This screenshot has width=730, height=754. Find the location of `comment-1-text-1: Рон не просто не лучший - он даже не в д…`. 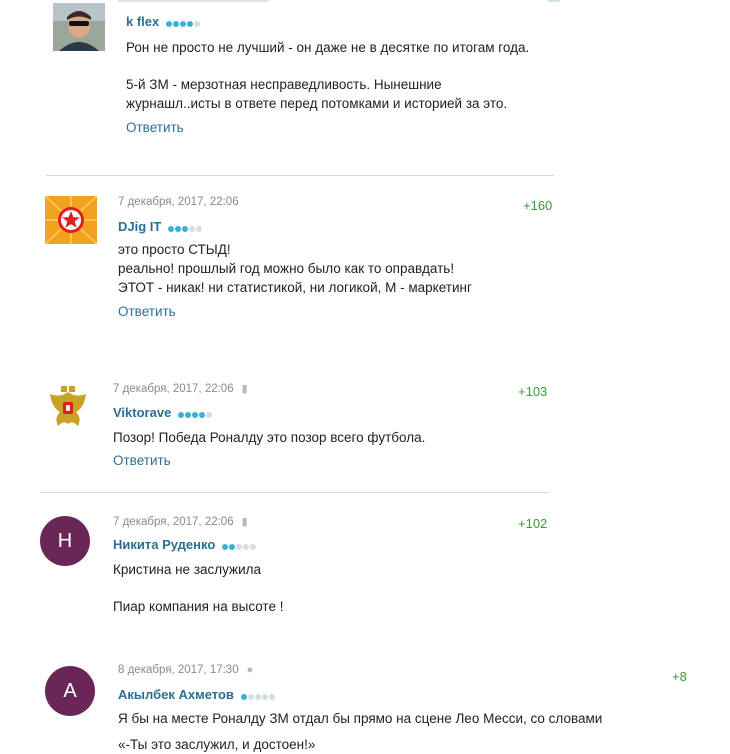

comment-1-text-1: Рон не просто не лучший - он даже не в д… is located at coordinates (328, 47).